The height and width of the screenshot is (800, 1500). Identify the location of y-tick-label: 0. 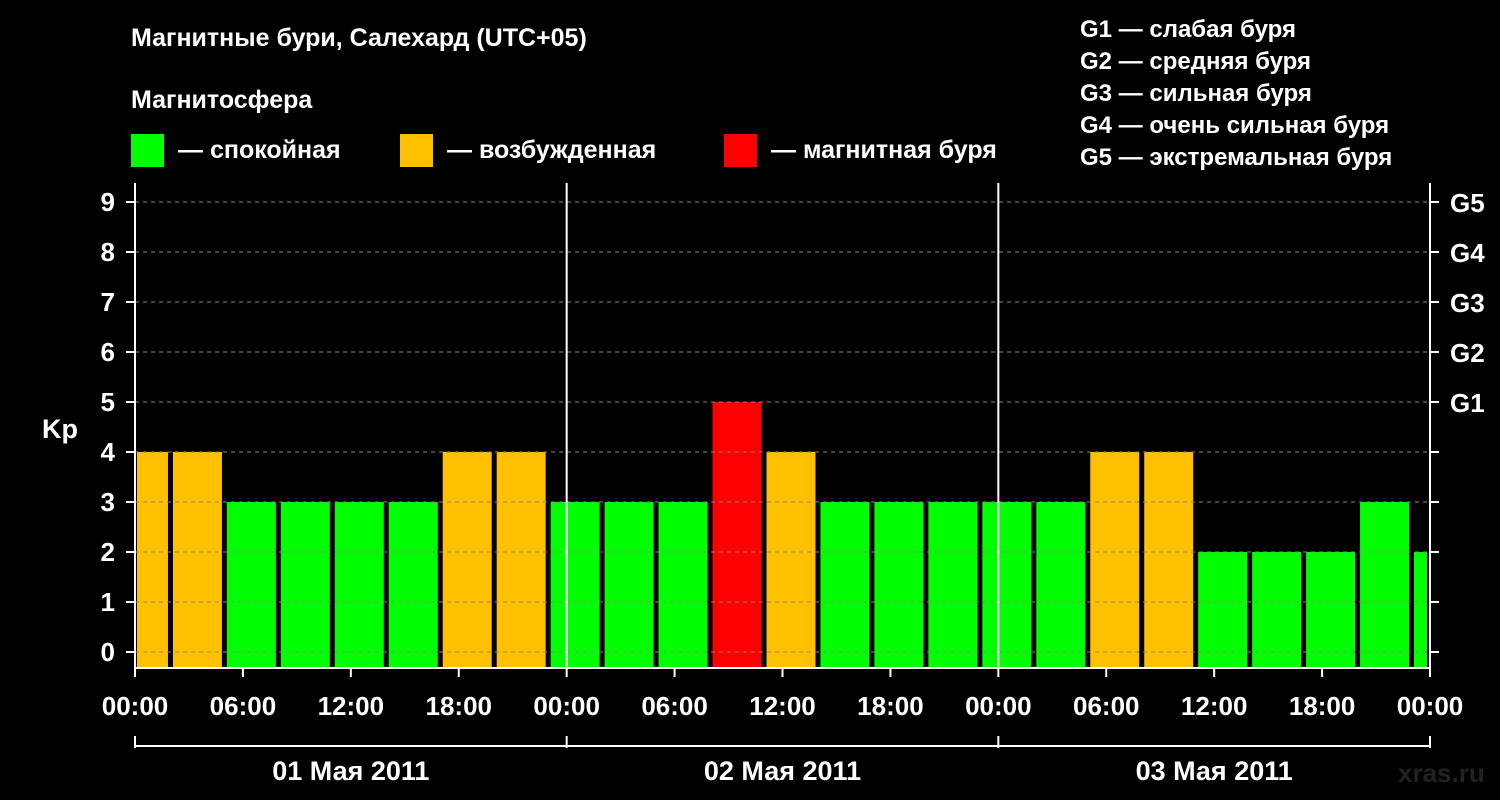
(108, 652).